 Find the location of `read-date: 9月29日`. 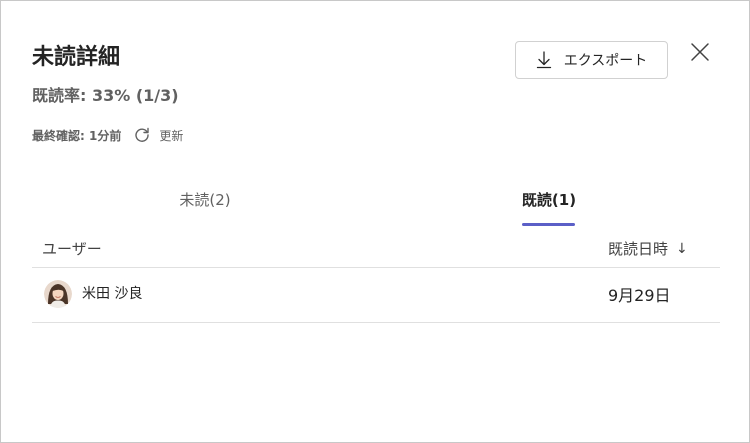

read-date: 9月29日 is located at coordinates (639, 295).